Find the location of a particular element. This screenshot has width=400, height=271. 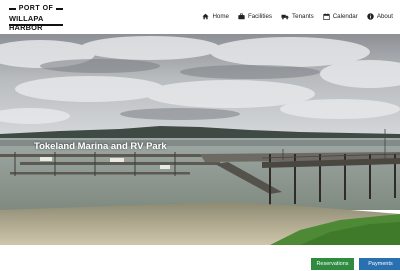

nav-item-home: Home is located at coordinates (215, 16).